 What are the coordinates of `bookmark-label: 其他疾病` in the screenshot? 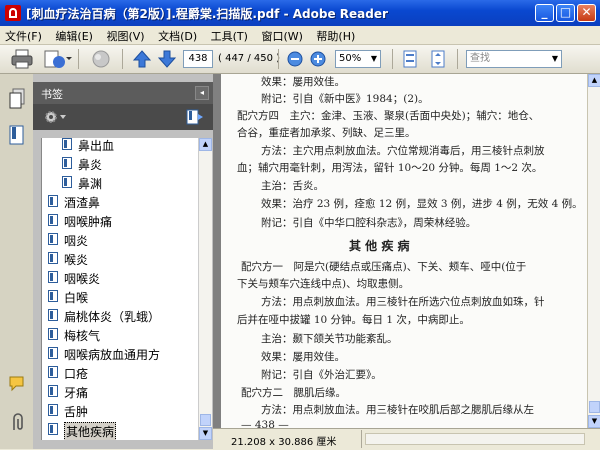 It's located at (90, 431).